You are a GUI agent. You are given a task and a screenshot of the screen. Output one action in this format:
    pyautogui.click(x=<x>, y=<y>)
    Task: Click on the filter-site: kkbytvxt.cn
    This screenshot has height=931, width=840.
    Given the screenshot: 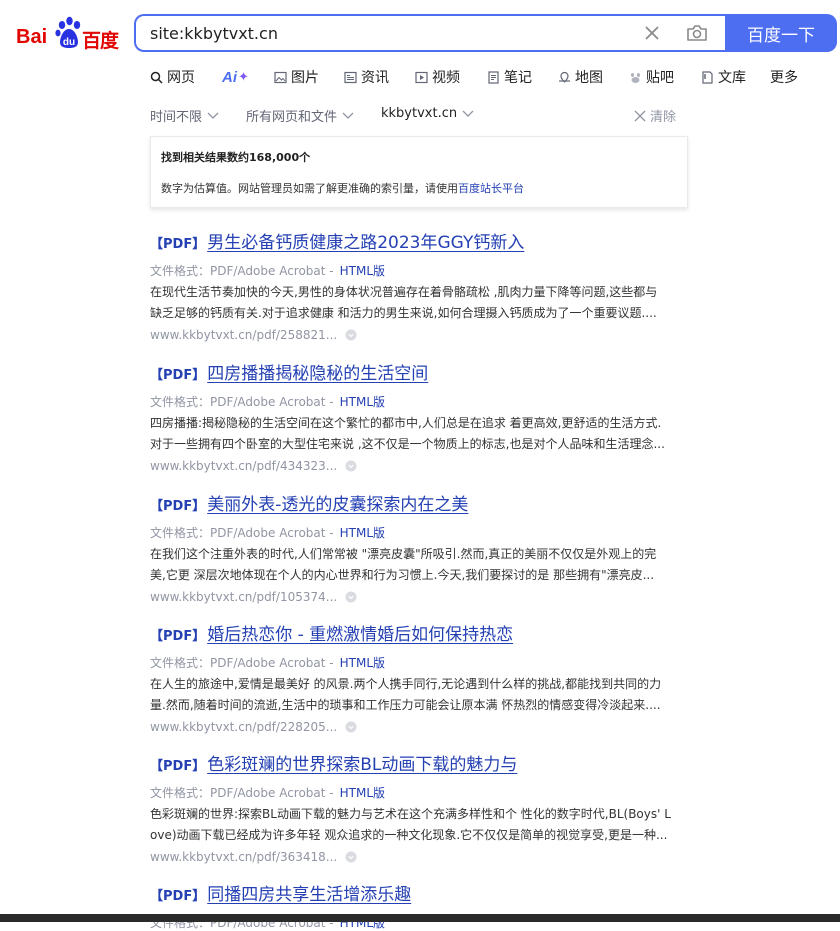 What is the action you would take?
    pyautogui.click(x=427, y=113)
    